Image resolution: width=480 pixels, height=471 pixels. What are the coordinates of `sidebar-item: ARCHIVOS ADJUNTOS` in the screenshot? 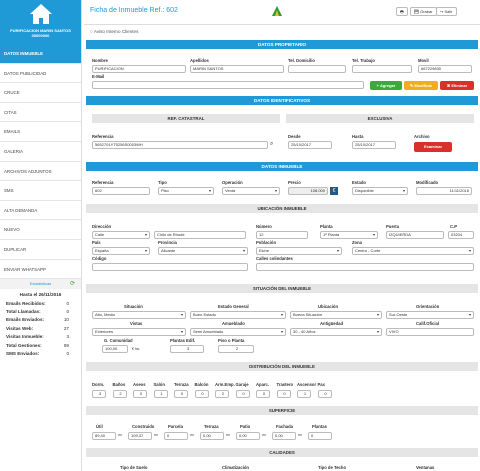 It's located at (40, 172).